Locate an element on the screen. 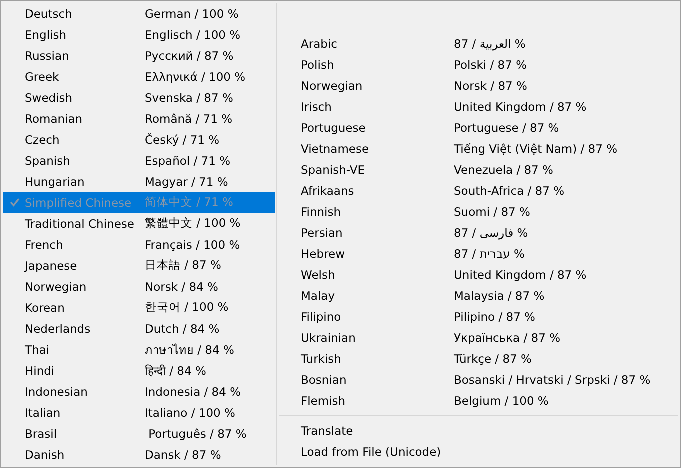 This screenshot has width=681, height=468. menu-item: Malay Malaysia / 87 % is located at coordinates (478, 295).